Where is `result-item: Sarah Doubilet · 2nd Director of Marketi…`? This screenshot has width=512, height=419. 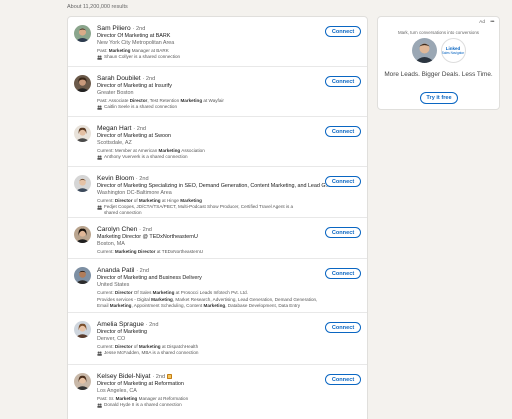 result-item: Sarah Doubilet · 2nd Director of Marketi… is located at coordinates (217, 92).